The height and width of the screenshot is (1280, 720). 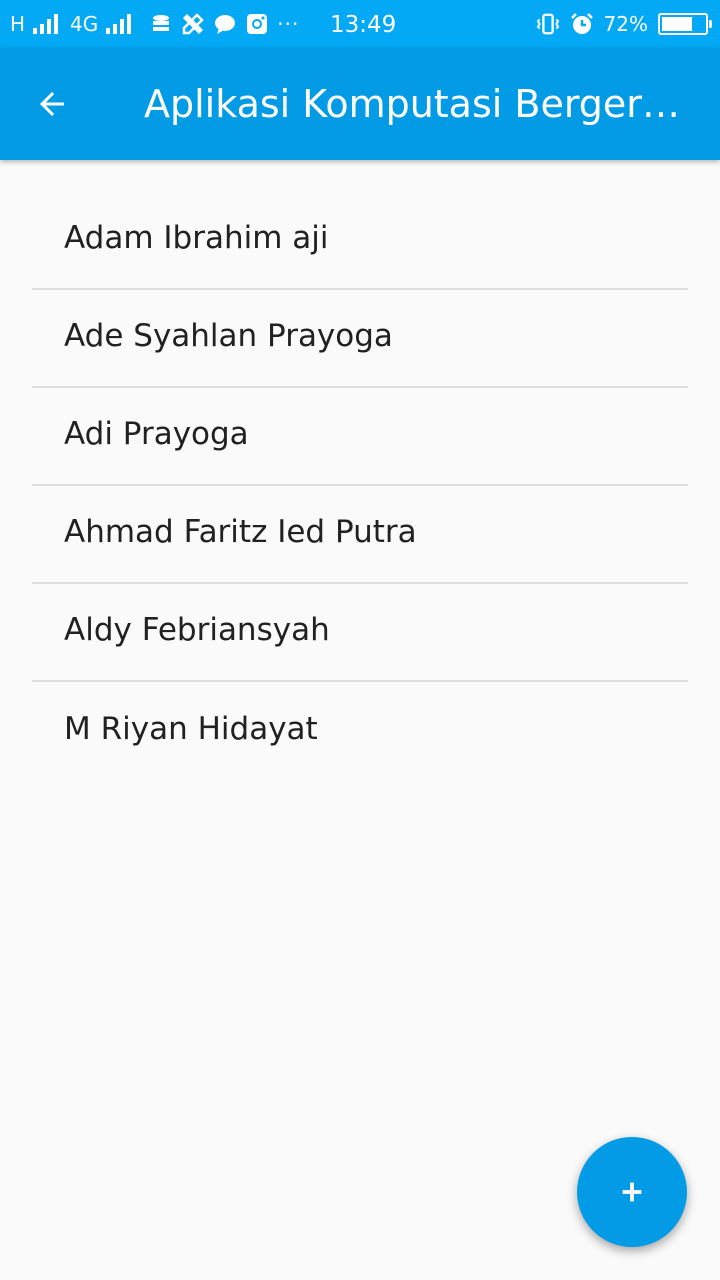 What do you see at coordinates (191, 729) in the screenshot?
I see `list-item-label: M Riyan Hidayat` at bounding box center [191, 729].